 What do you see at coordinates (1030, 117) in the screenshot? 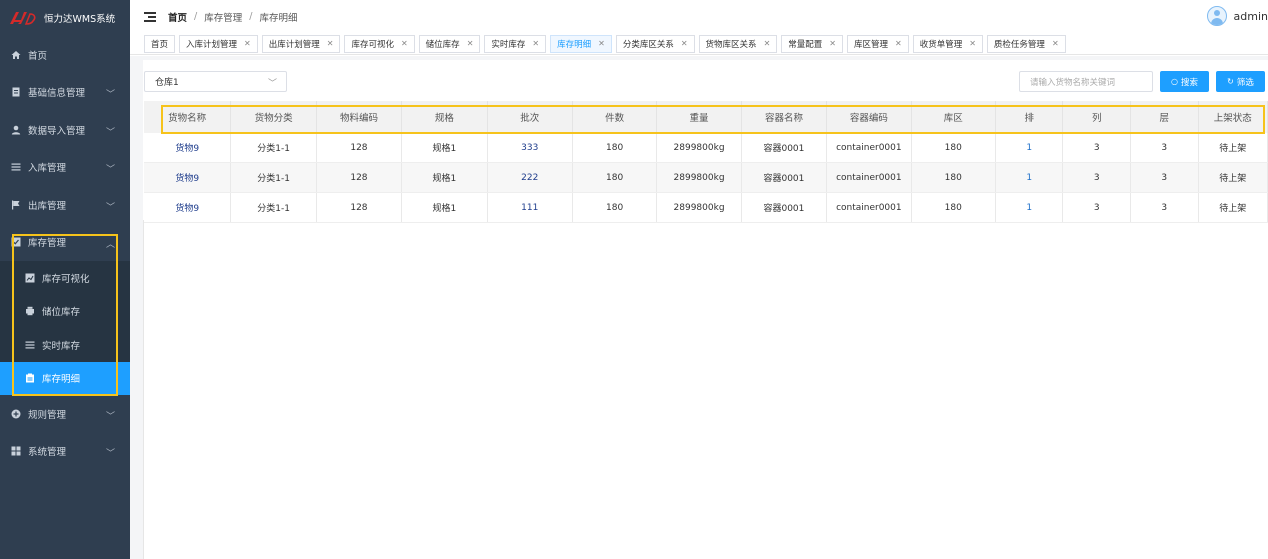
I see `column-header: 排` at bounding box center [1030, 117].